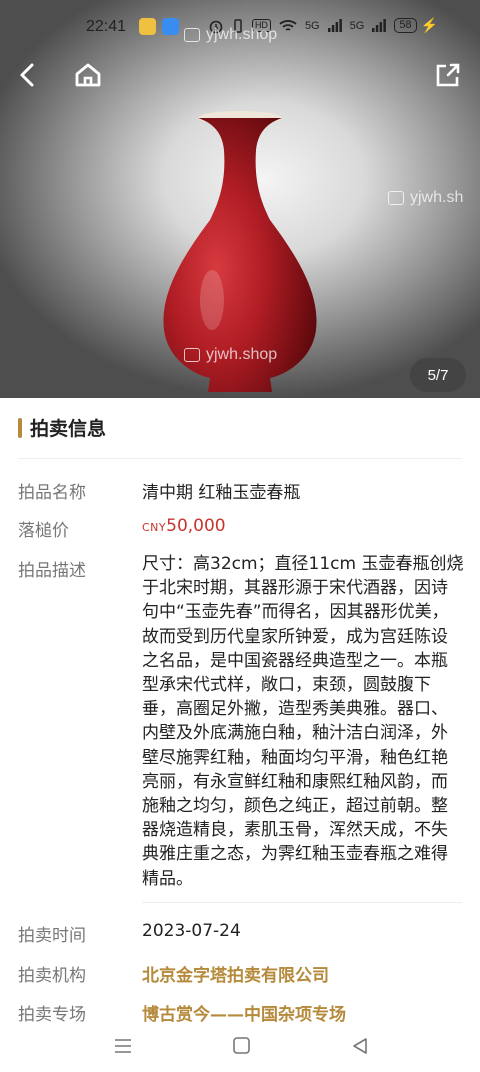 This screenshot has width=480, height=1072. I want to click on back-arrow-icon, so click(27, 75).